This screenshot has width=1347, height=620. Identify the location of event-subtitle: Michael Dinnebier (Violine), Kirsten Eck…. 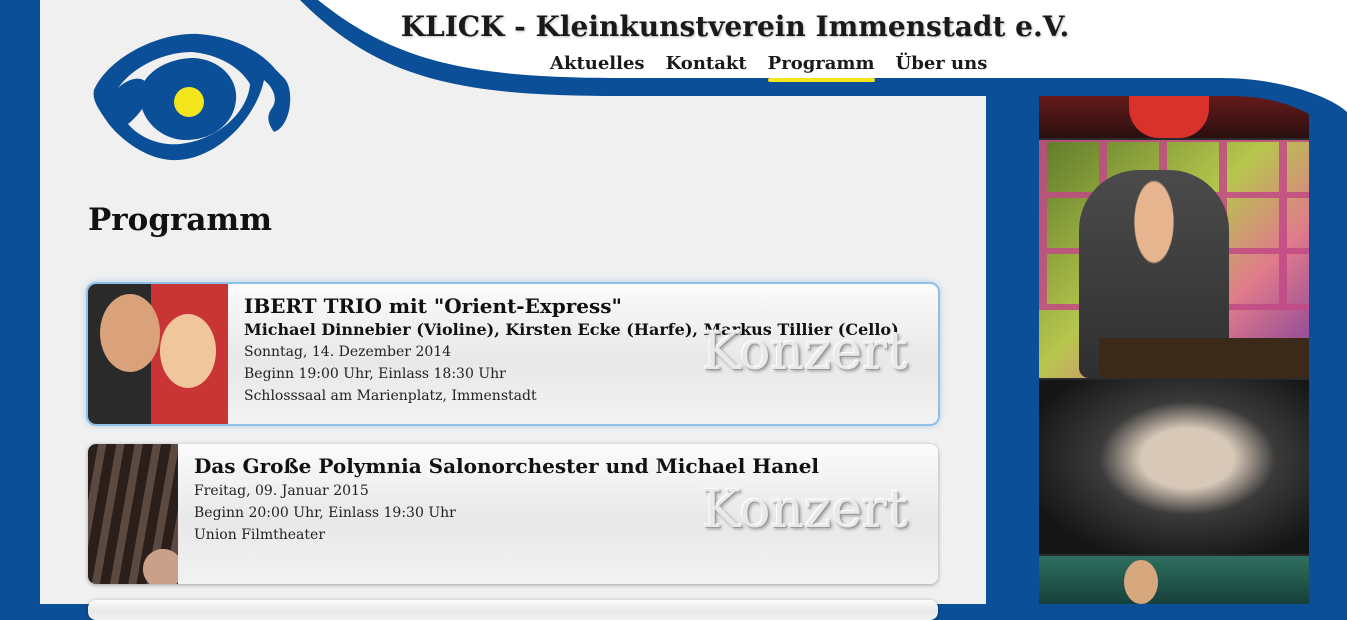
(571, 329).